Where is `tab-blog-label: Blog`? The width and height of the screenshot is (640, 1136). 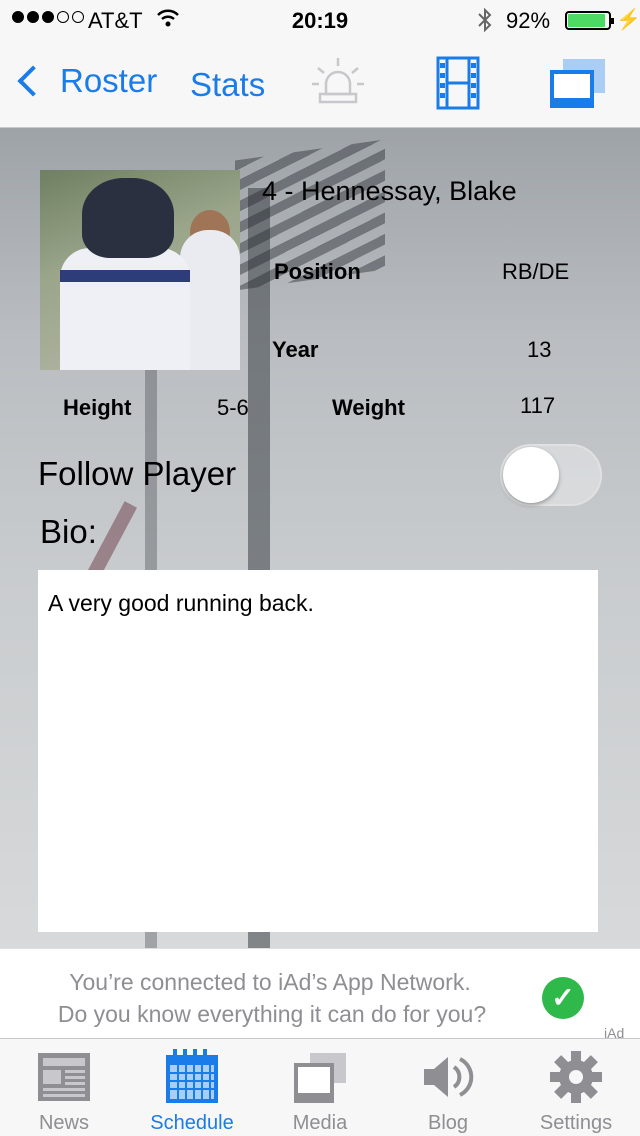
tab-blog-label: Blog is located at coordinates (448, 1123).